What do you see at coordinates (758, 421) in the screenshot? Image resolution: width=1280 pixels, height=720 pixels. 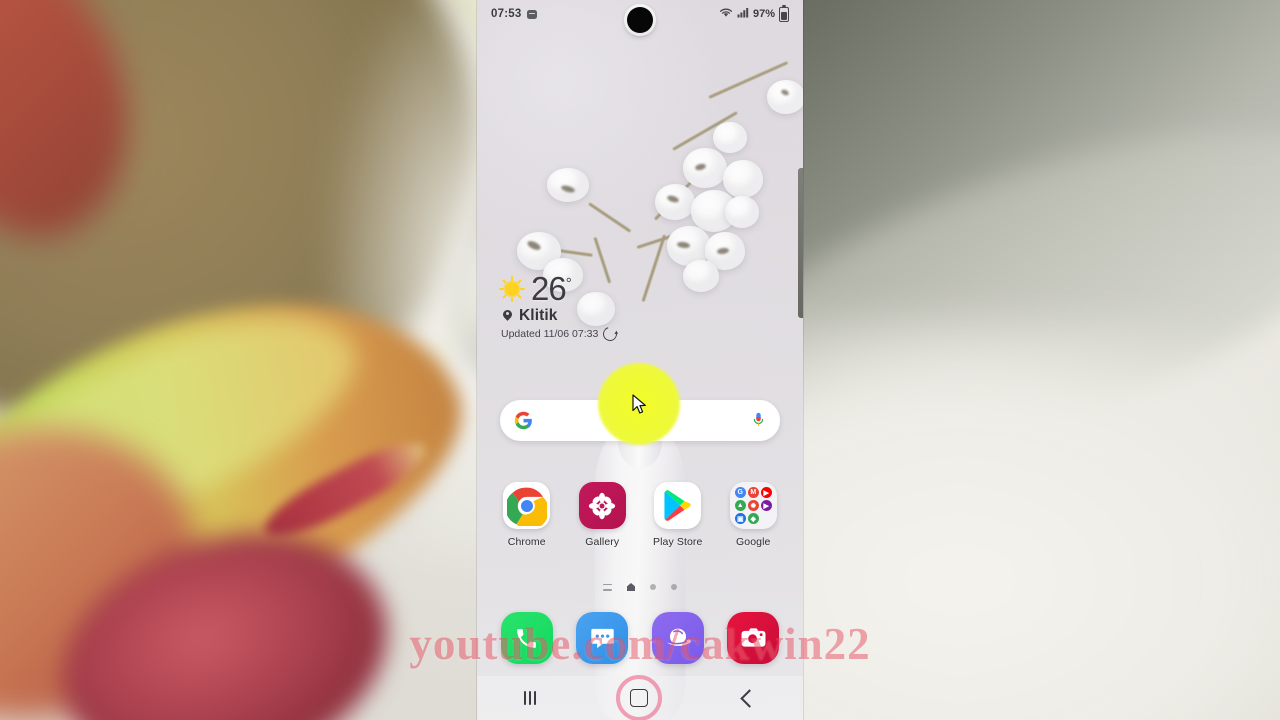 I see `microphone-icon` at bounding box center [758, 421].